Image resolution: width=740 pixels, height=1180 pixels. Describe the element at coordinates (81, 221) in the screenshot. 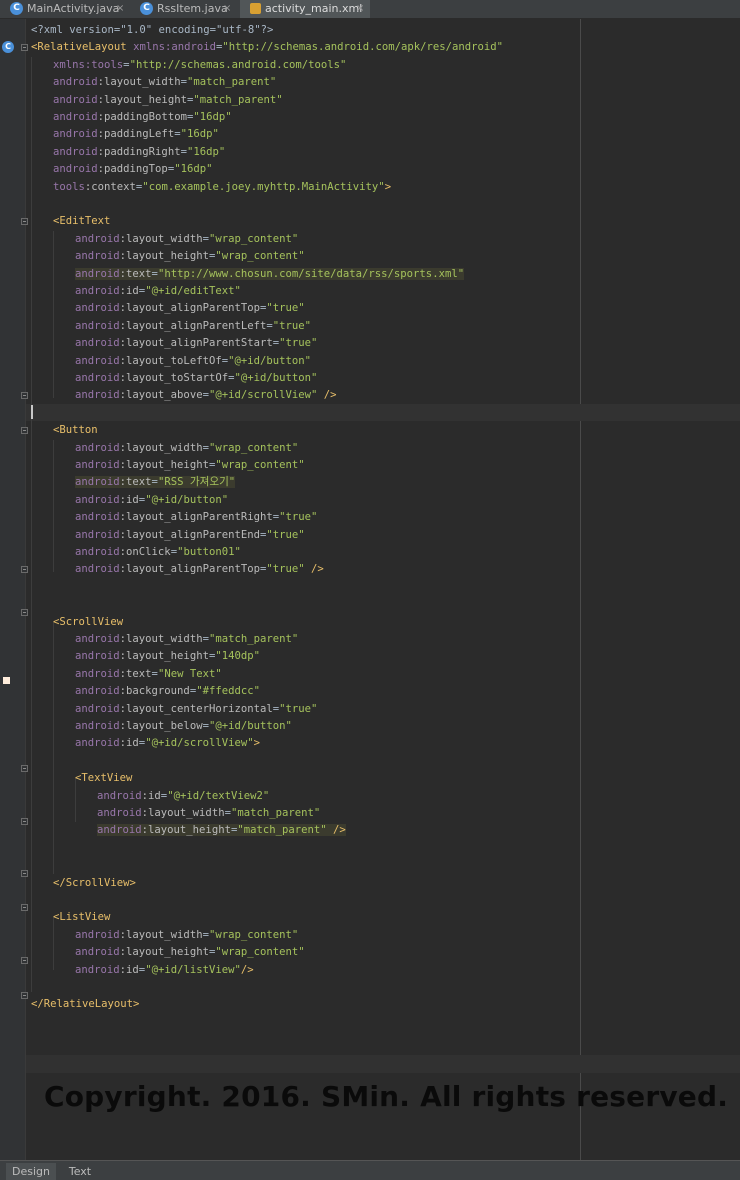

I see `code-line-content: <EditText` at that location.